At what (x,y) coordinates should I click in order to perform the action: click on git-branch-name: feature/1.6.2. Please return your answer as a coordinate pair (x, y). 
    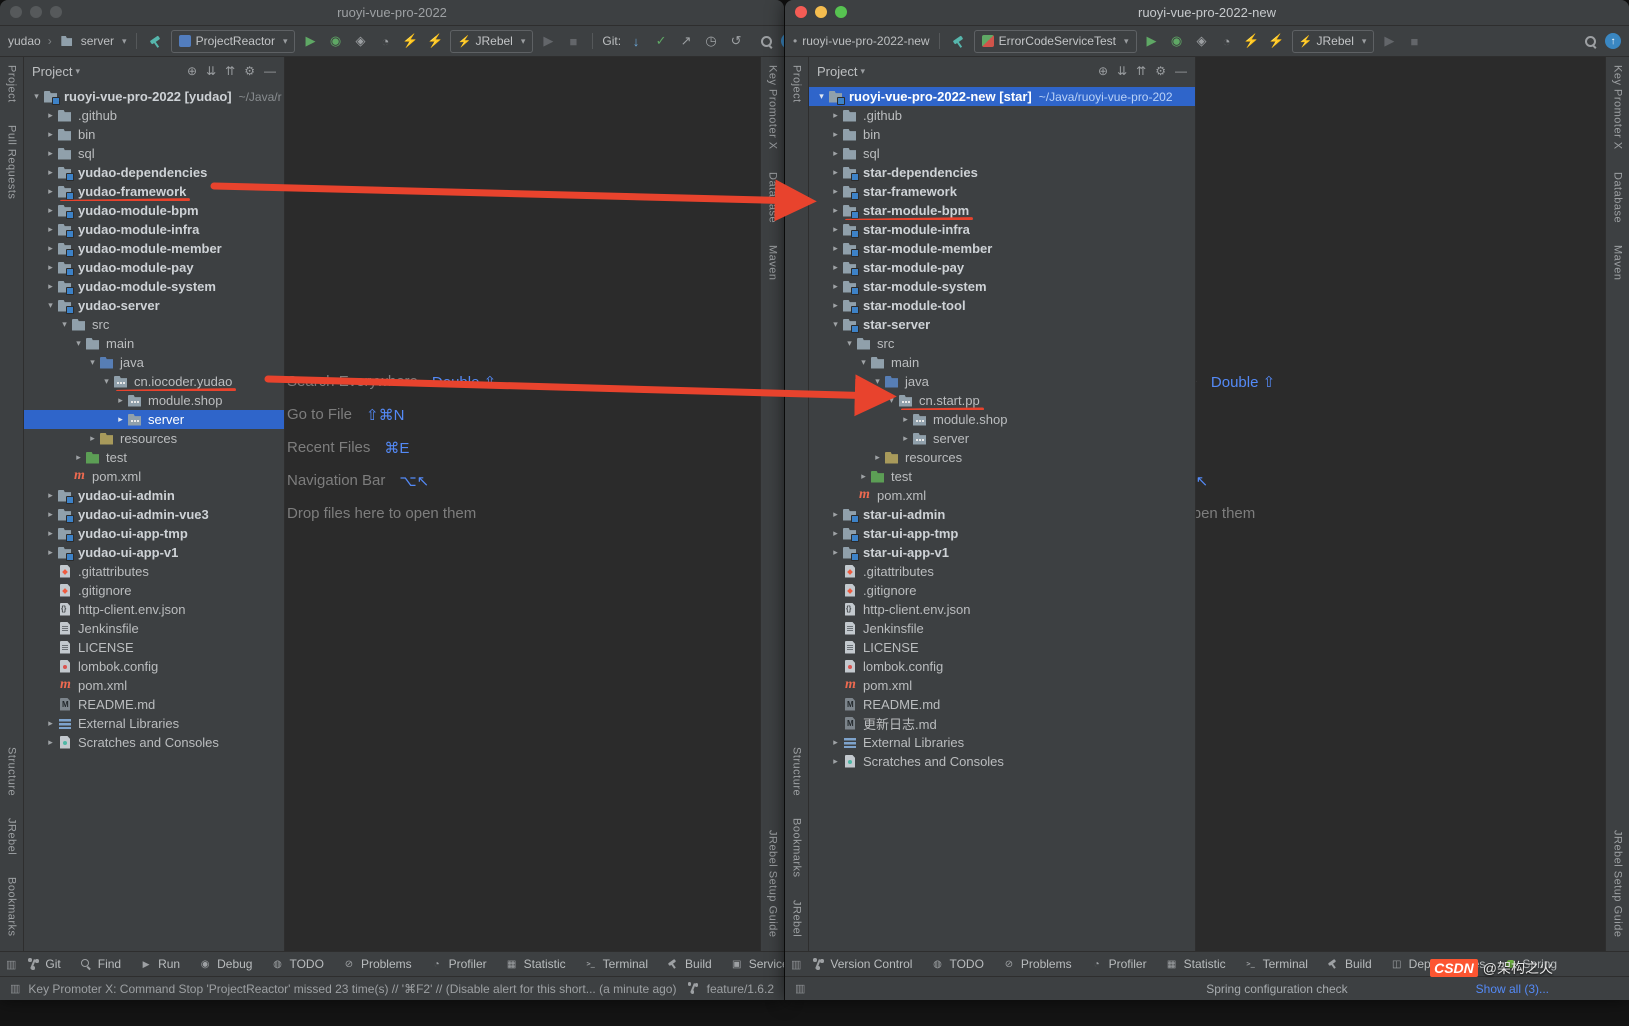
    Looking at the image, I should click on (740, 989).